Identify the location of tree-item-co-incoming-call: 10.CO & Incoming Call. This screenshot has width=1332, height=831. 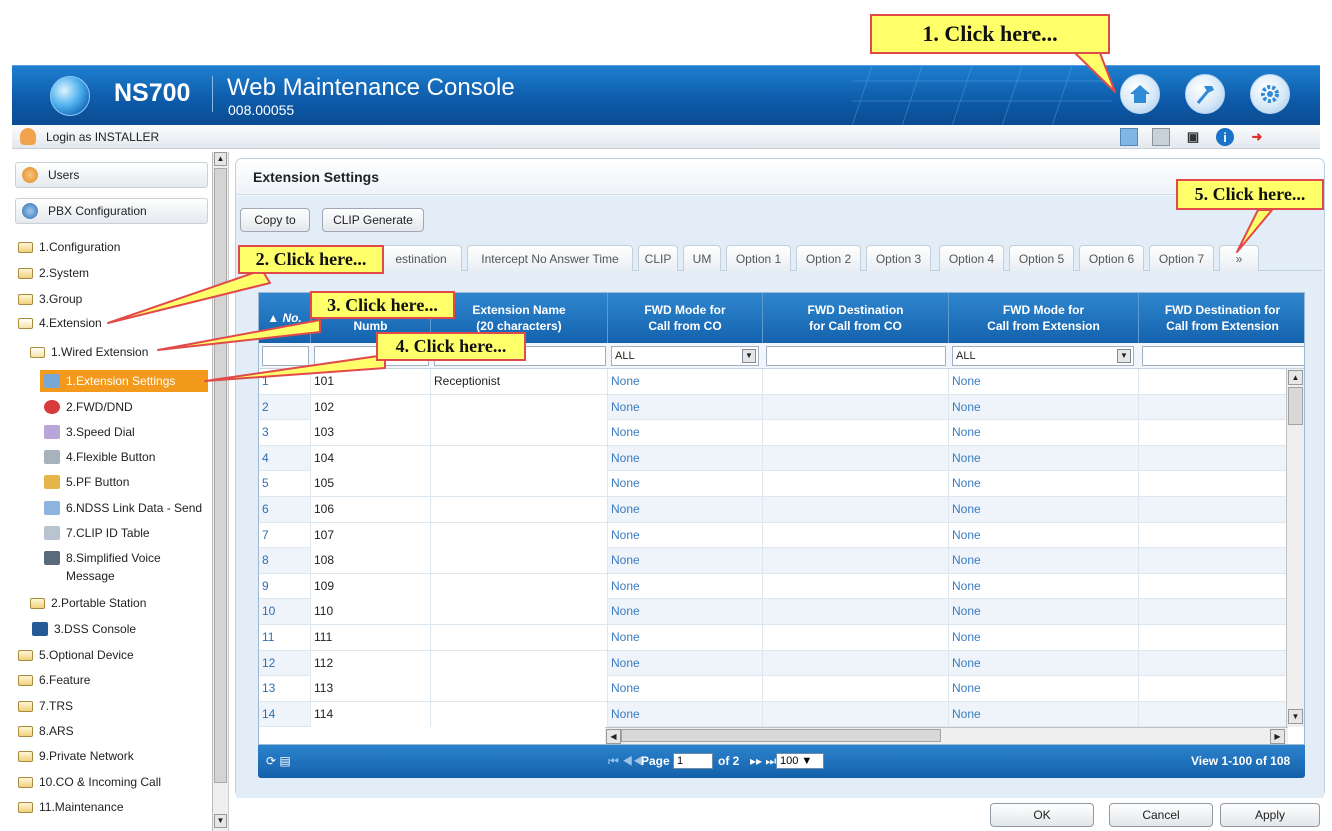
(89, 782).